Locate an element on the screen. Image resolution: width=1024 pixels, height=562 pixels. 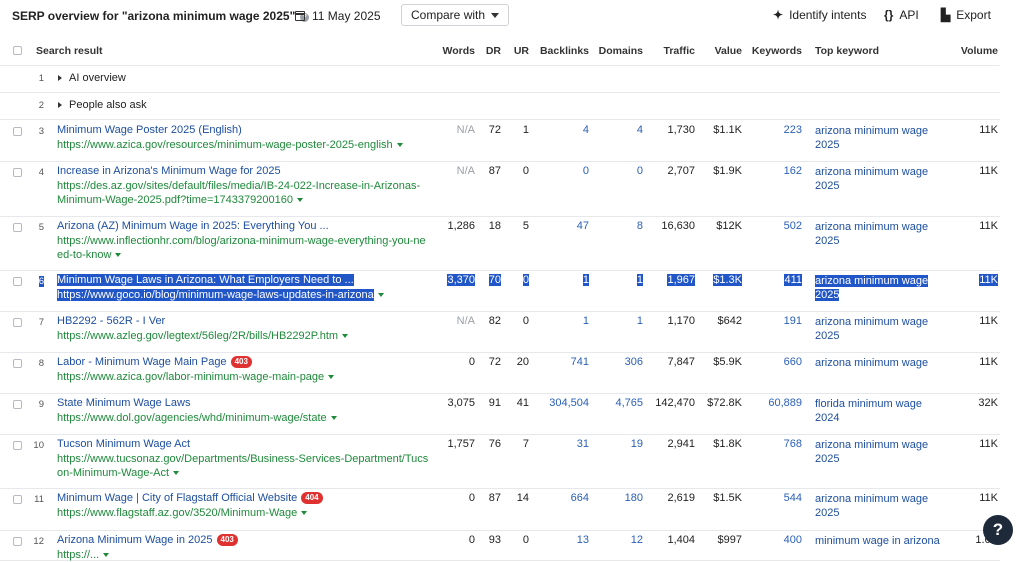
keywords-value: 400 is located at coordinates (775, 540).